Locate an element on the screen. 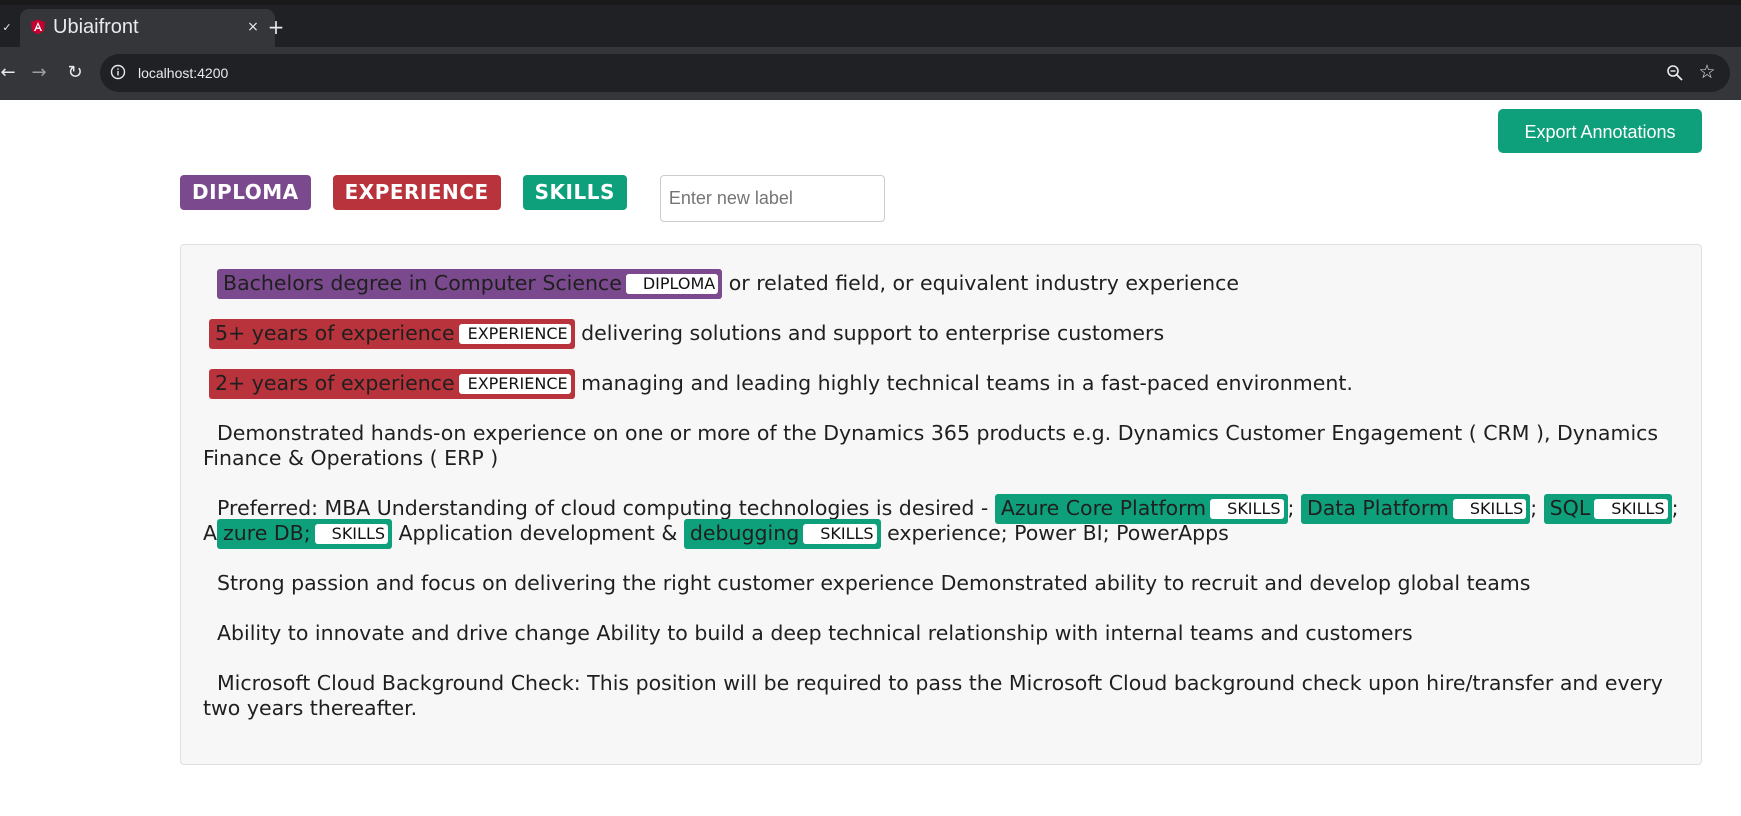  forward-arrow-icon: → is located at coordinates (39, 73).